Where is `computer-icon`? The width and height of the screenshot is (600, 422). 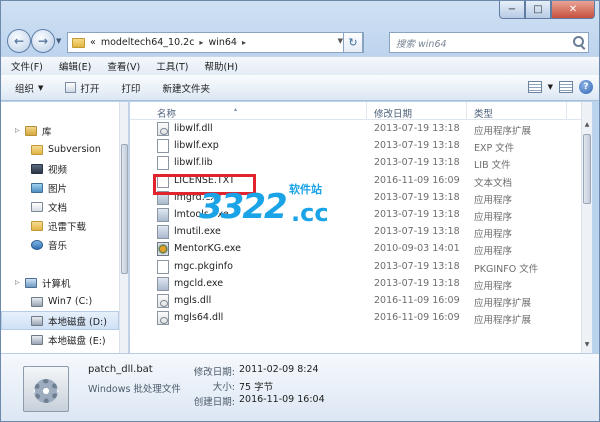 computer-icon is located at coordinates (31, 282).